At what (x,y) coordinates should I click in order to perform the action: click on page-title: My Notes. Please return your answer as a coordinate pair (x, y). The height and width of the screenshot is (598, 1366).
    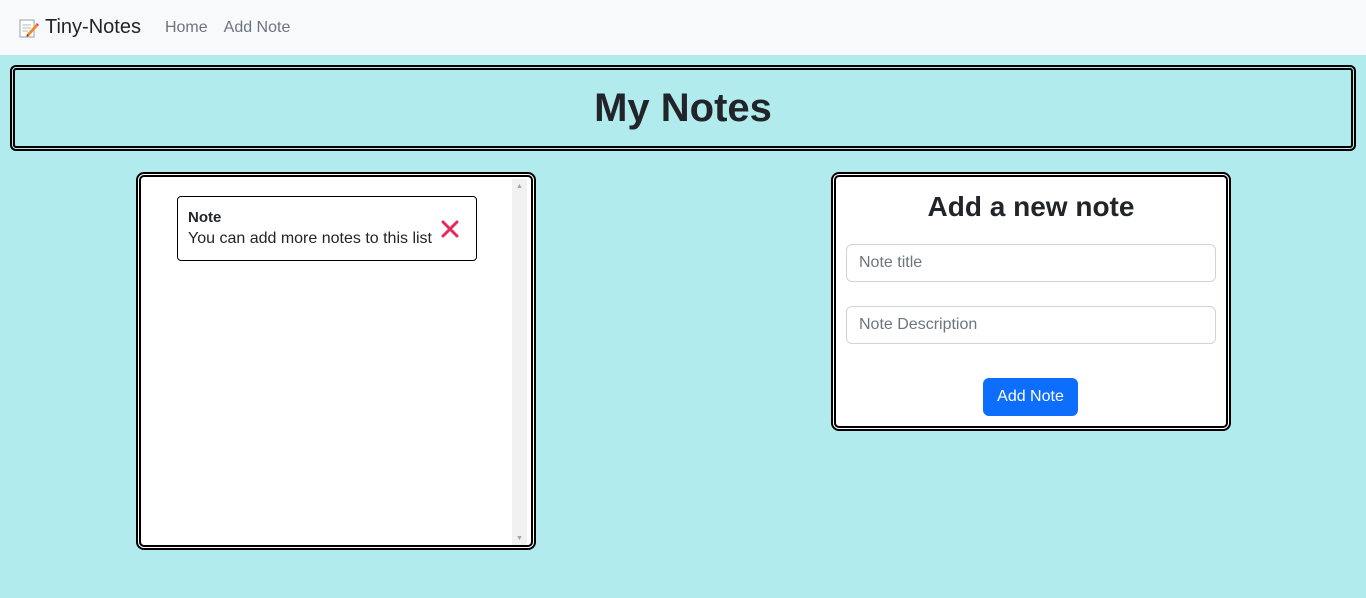
    Looking at the image, I should click on (683, 107).